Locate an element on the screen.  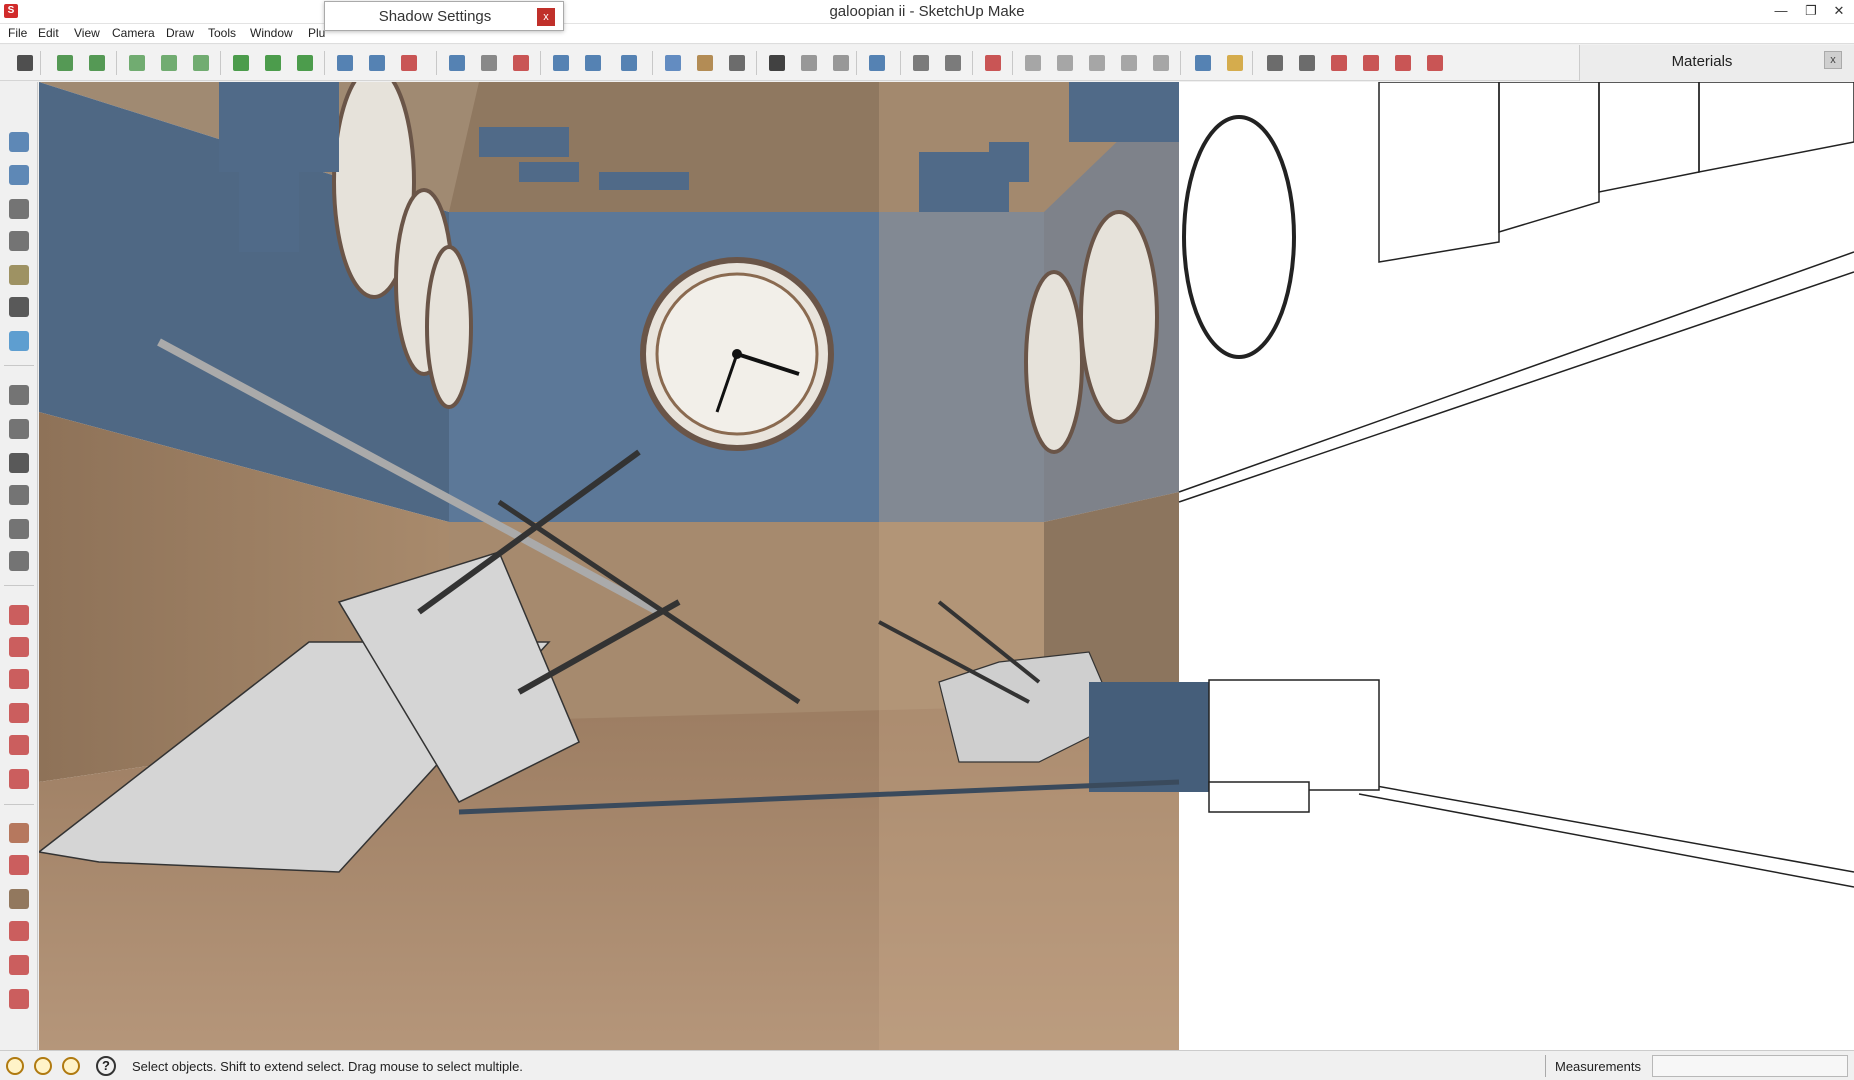
shaded-icon is located at coordinates (19, 275).